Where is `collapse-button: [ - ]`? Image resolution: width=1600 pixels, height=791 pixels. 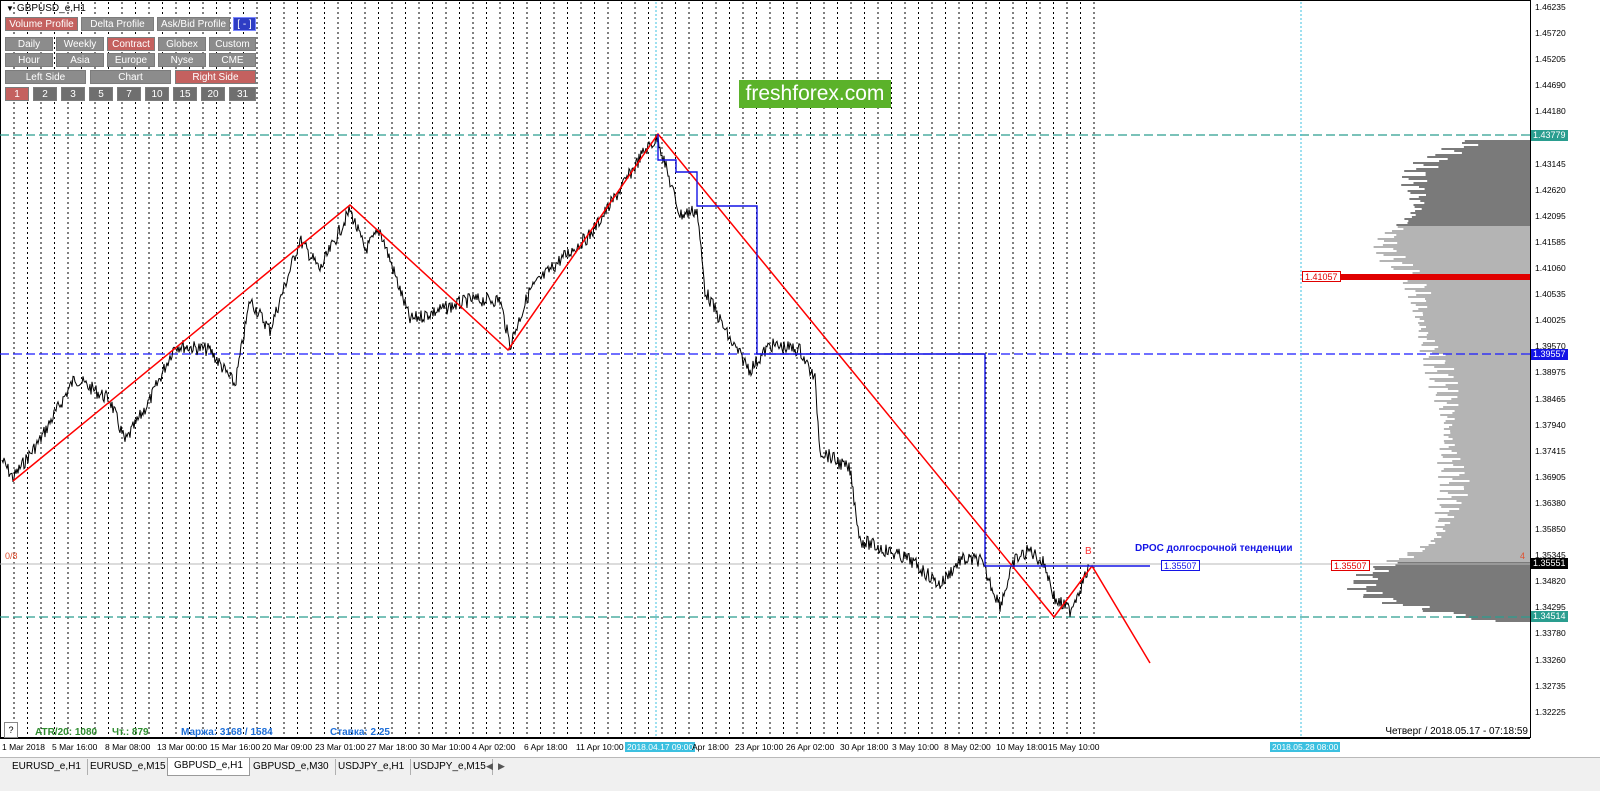
collapse-button: [ - ] is located at coordinates (244, 24).